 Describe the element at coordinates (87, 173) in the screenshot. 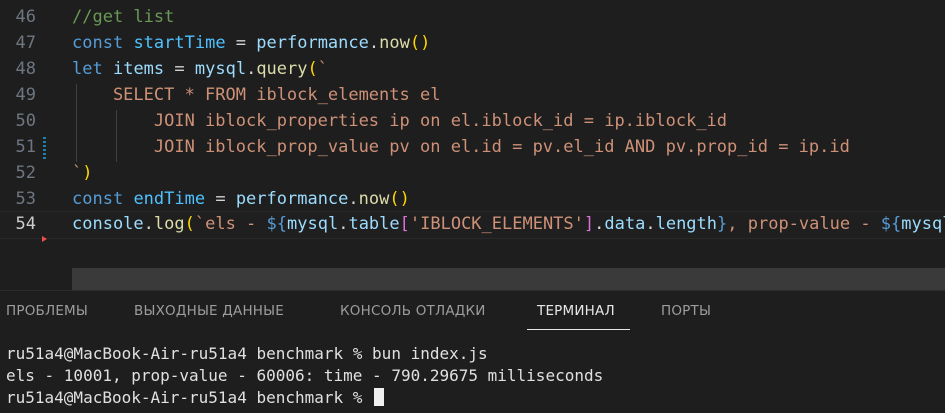

I see `code-token: )` at that location.